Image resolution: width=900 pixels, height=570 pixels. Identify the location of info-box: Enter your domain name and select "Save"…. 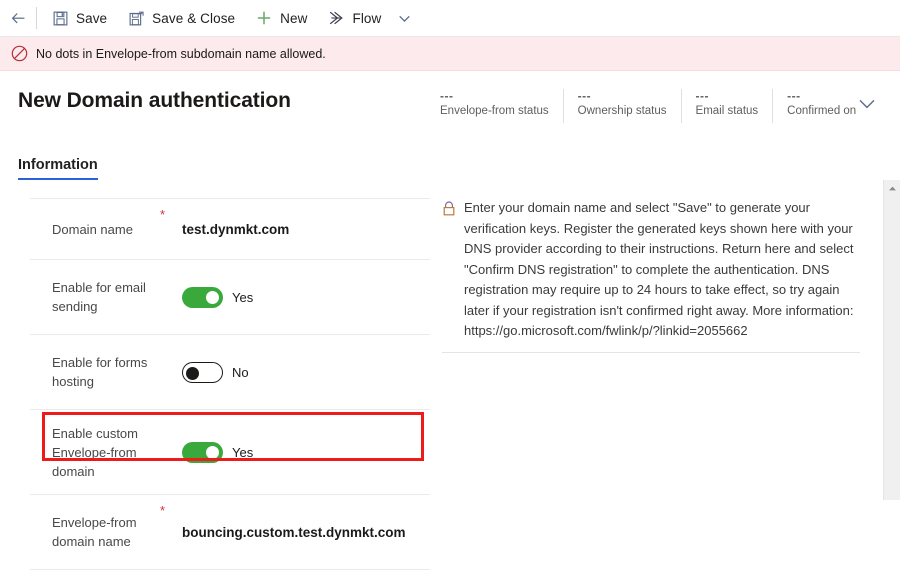
(651, 275).